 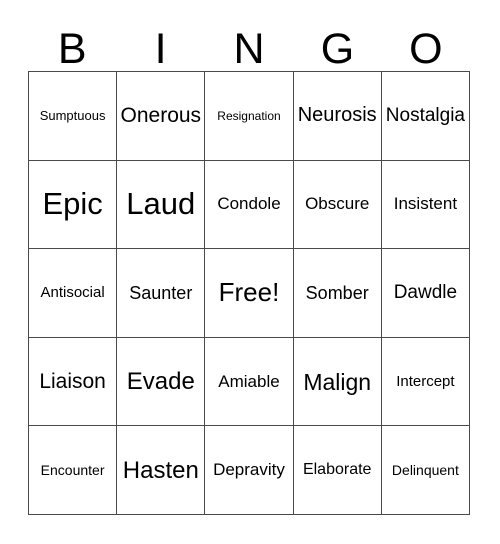 I want to click on bingo-cell-label: Hasten, so click(x=160, y=470).